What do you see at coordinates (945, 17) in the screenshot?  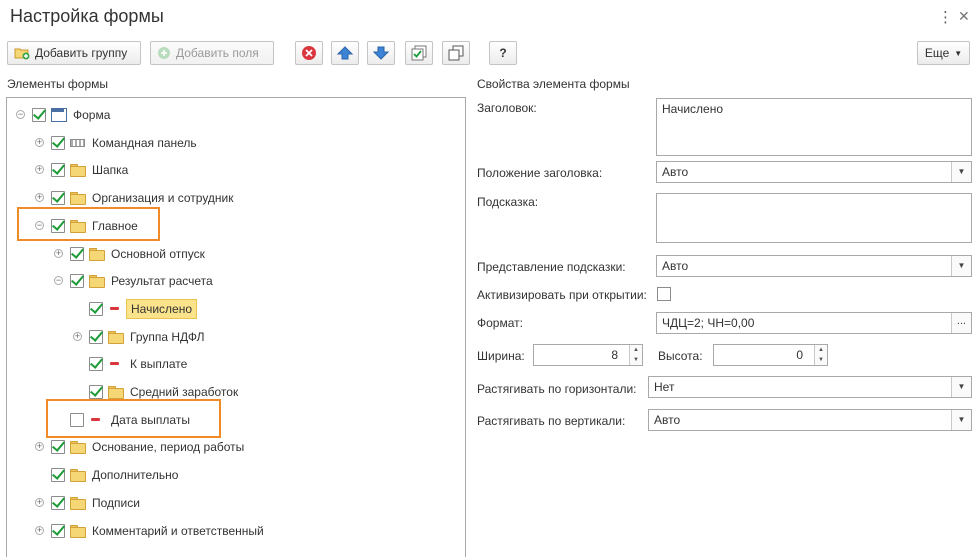 I see `more-vertical-icon: ⋮` at bounding box center [945, 17].